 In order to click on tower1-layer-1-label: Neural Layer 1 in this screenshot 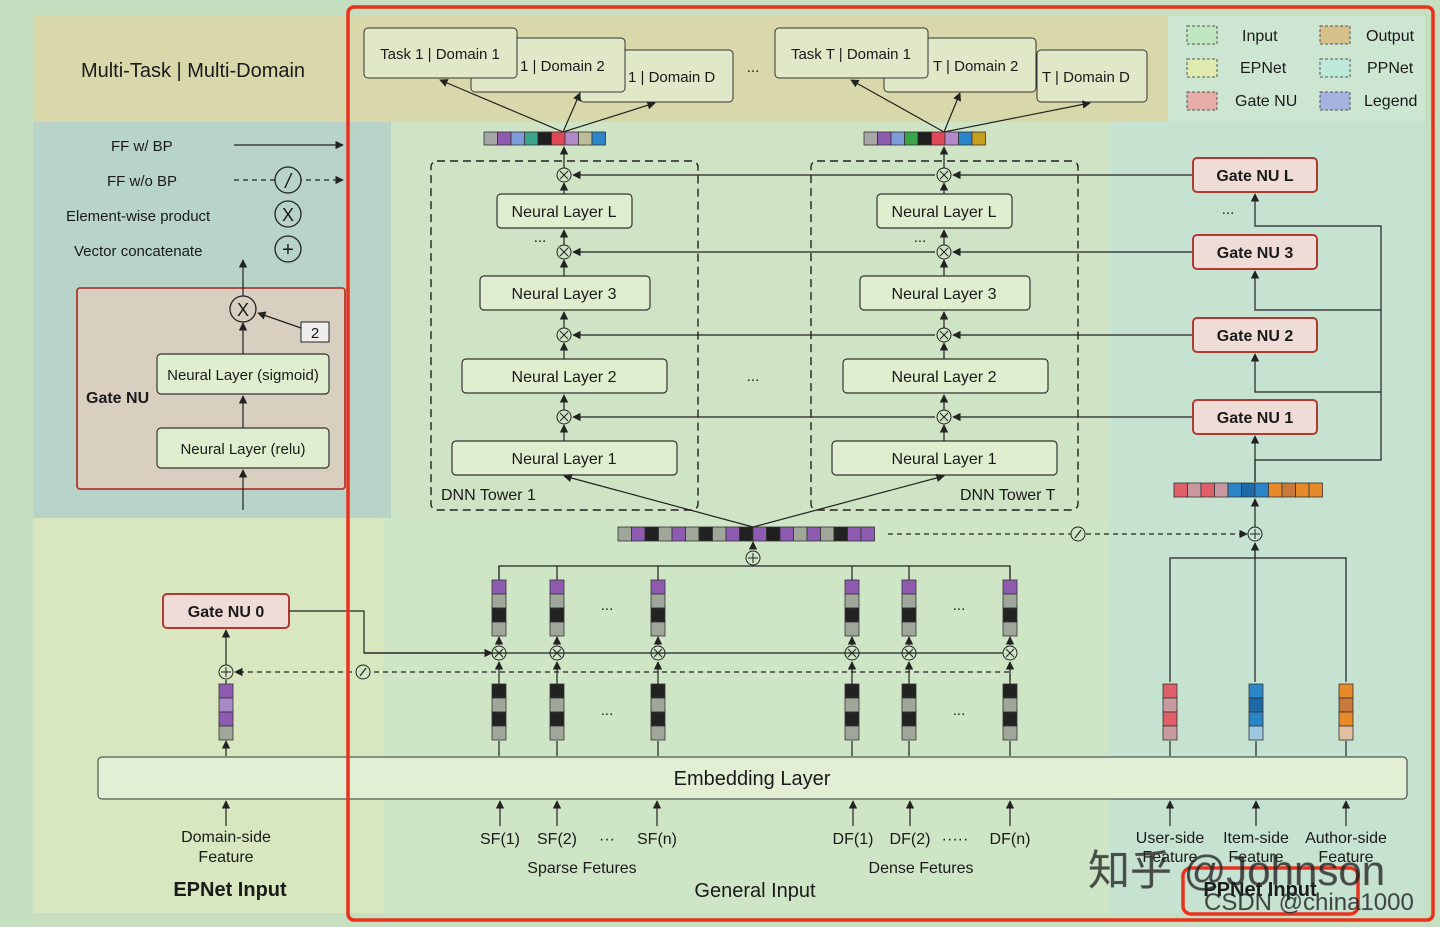, I will do `click(564, 459)`.